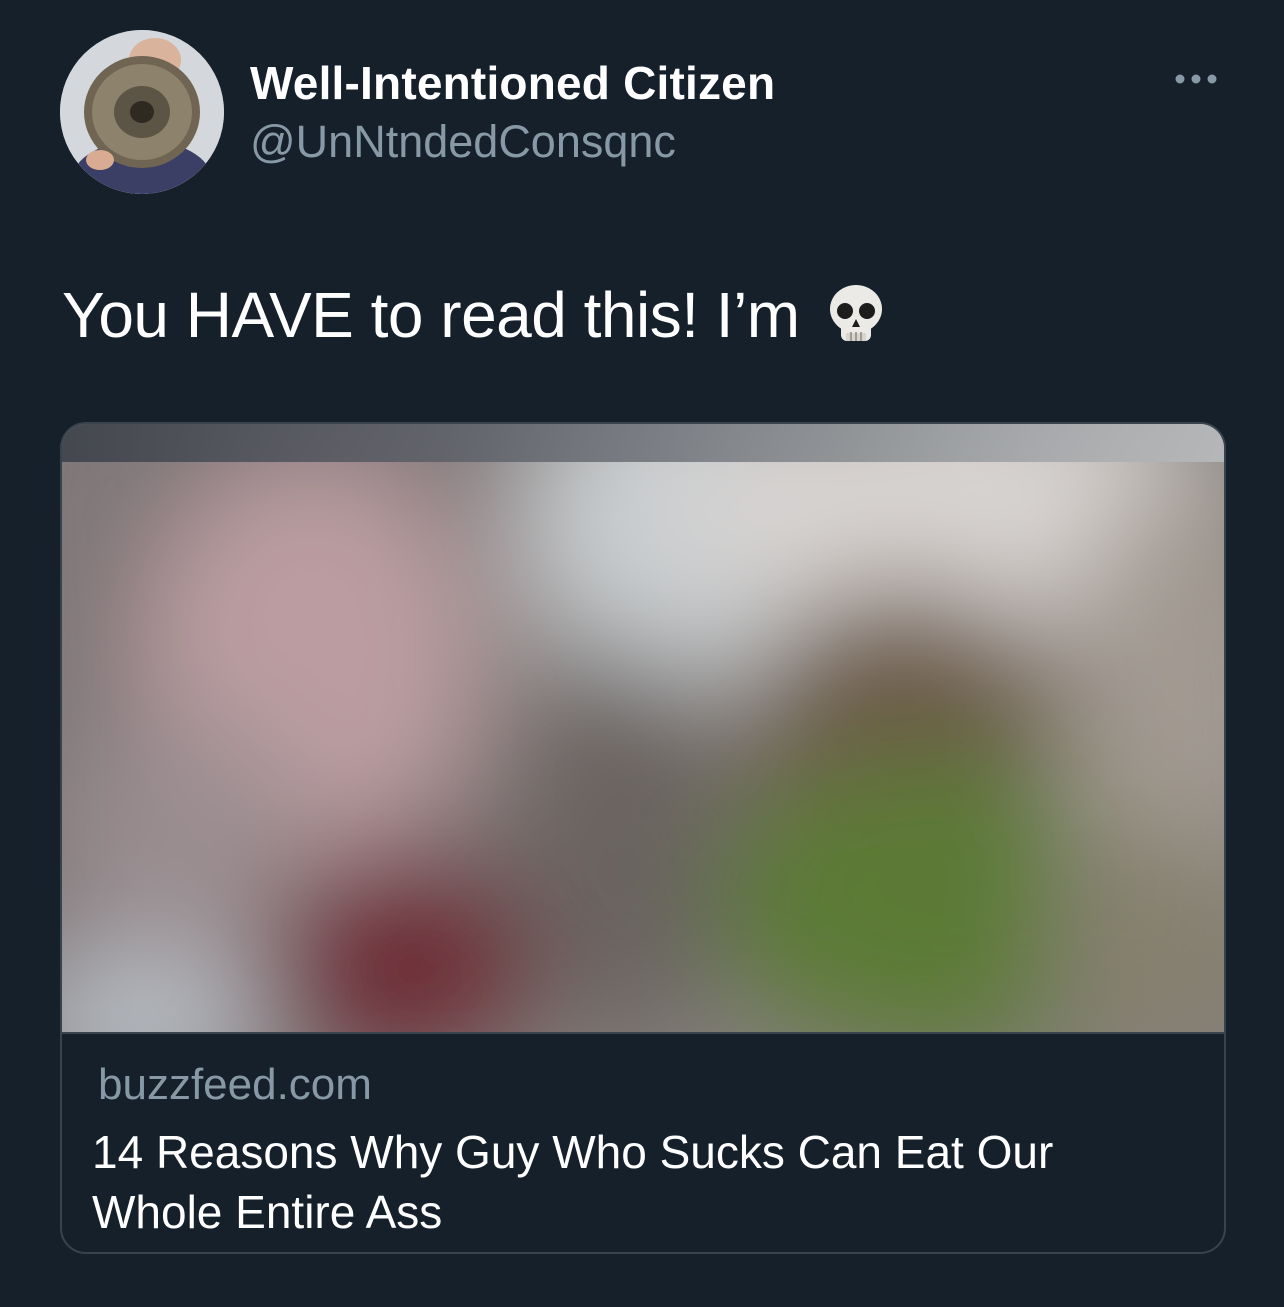 Image resolution: width=1284 pixels, height=1307 pixels. I want to click on user-handle: @UnNtndedConsqnc, so click(463, 142).